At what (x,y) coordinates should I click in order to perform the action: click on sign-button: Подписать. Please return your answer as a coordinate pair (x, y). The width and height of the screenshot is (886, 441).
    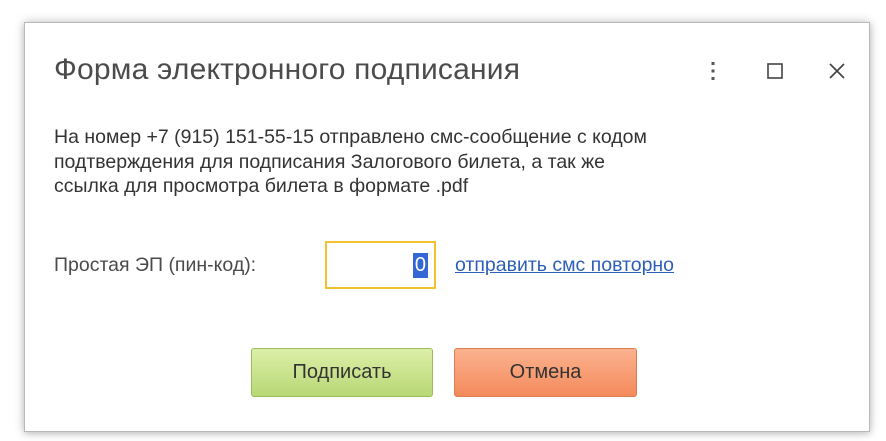
    Looking at the image, I should click on (342, 372).